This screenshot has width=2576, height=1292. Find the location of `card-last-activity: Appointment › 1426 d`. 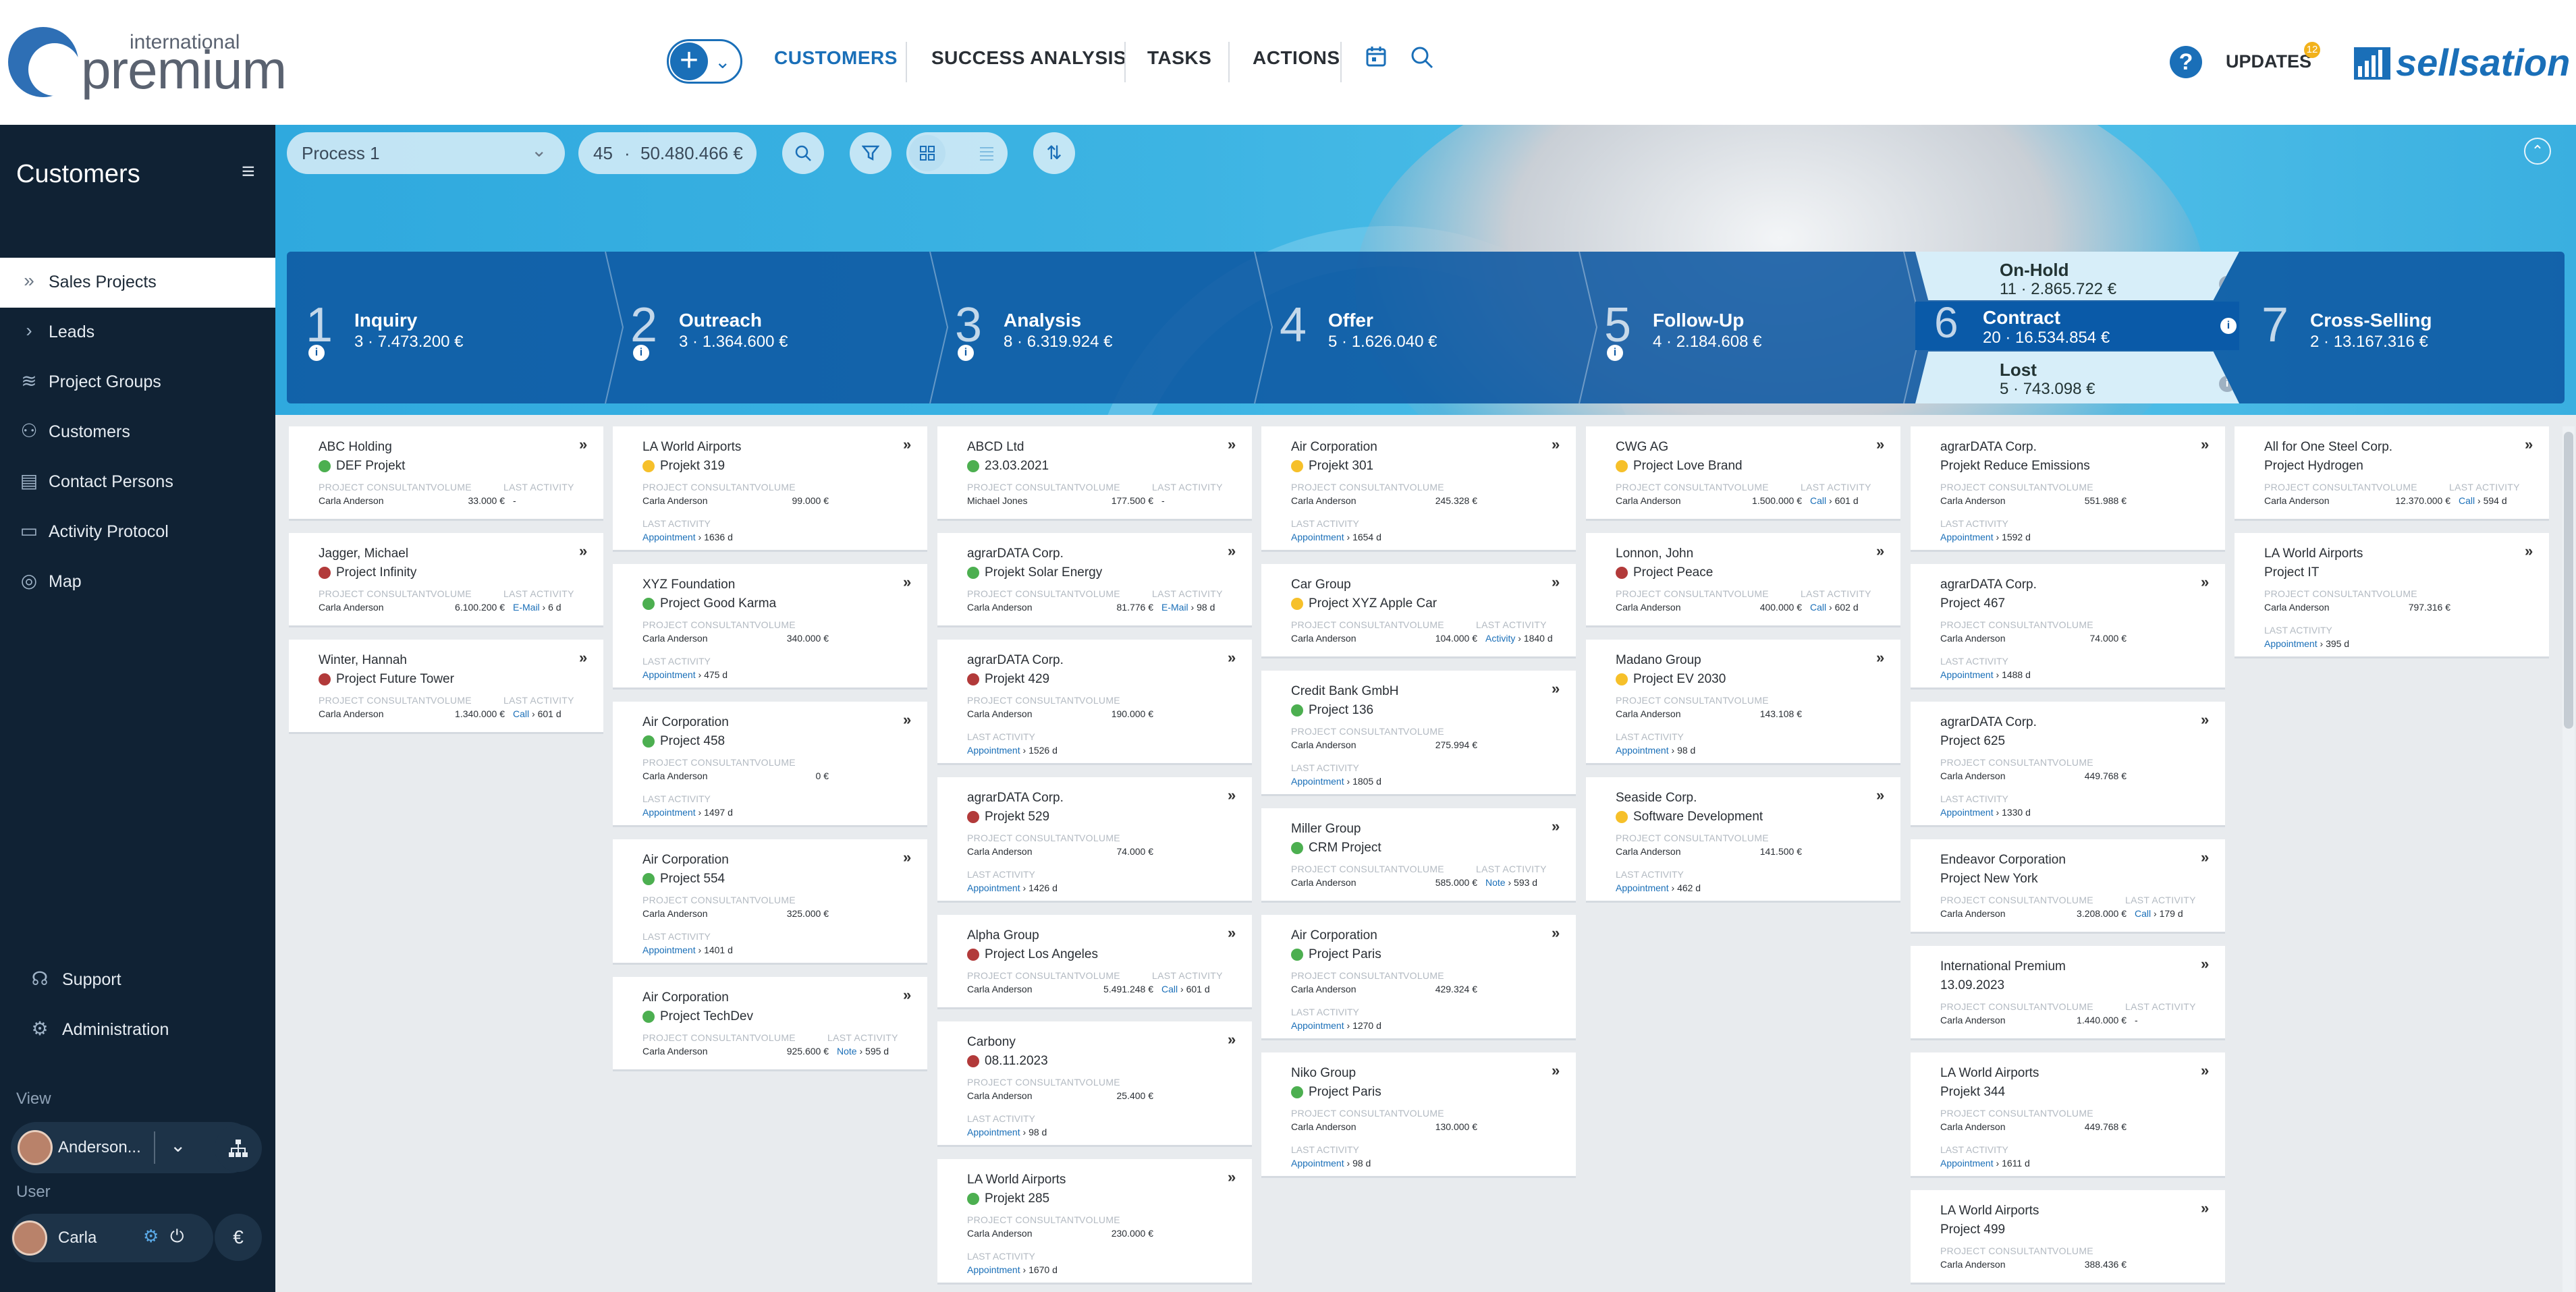

card-last-activity: Appointment › 1426 d is located at coordinates (1012, 887).